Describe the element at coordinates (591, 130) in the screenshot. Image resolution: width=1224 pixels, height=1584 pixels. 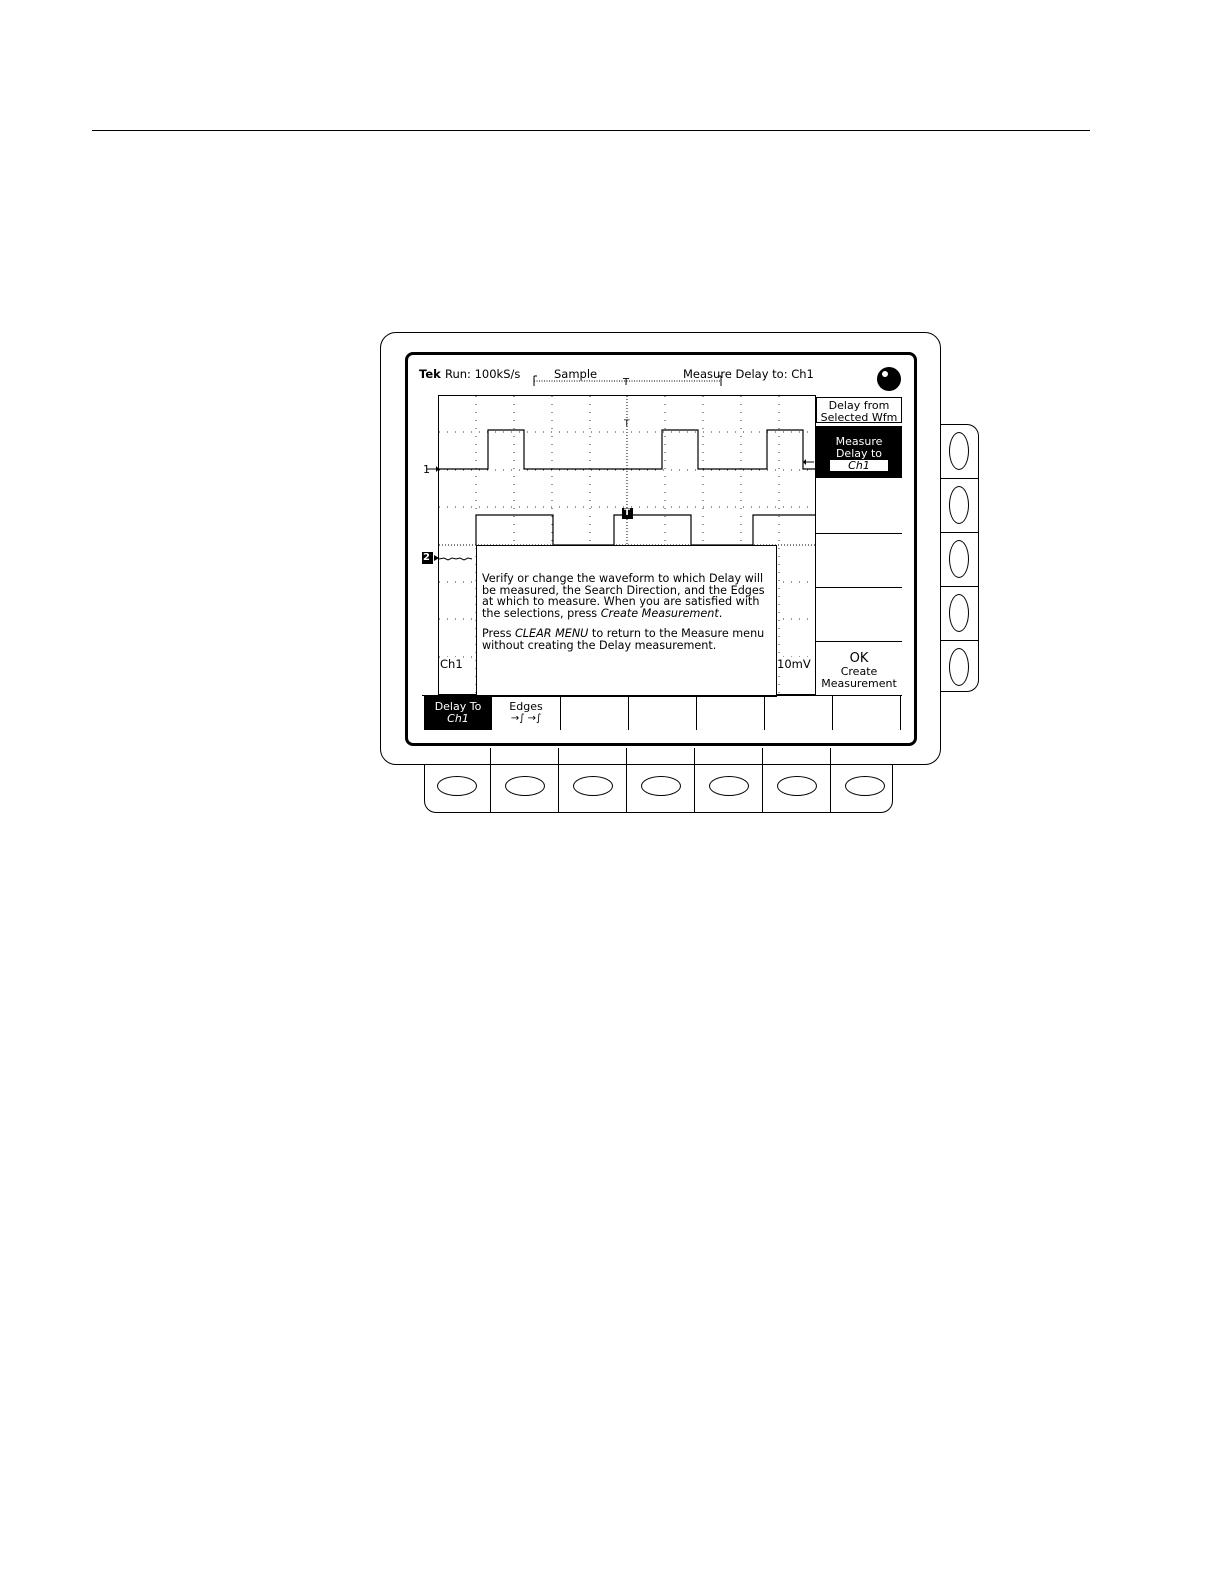
I see `page-top-rule` at that location.